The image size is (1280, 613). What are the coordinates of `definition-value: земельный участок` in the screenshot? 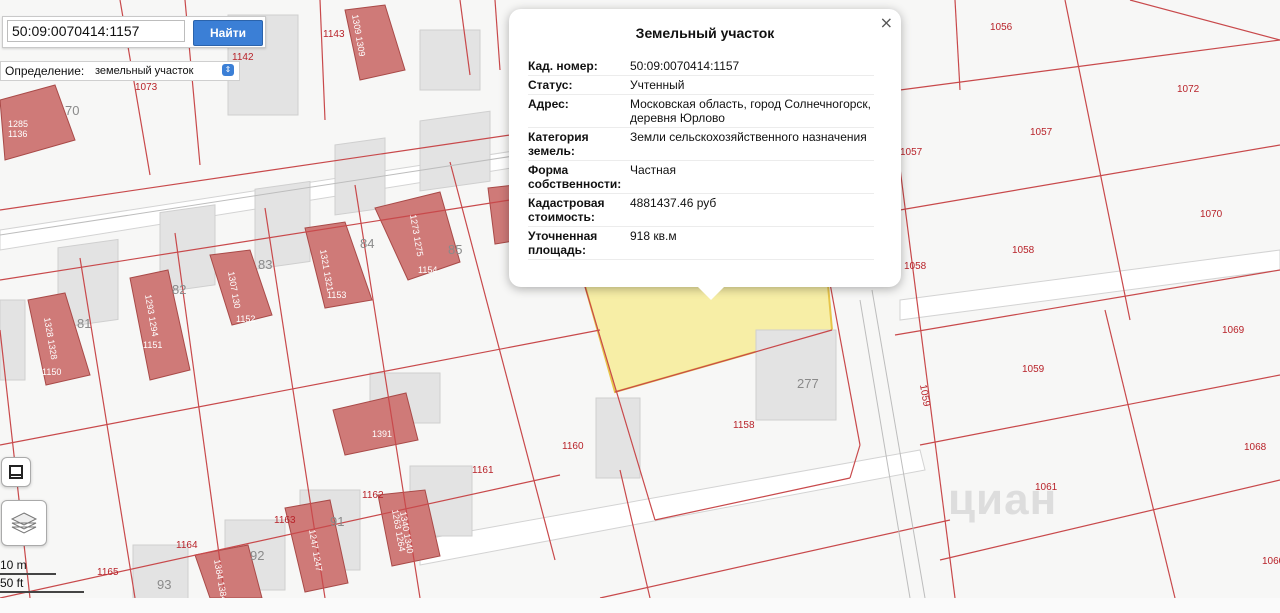 It's located at (144, 70).